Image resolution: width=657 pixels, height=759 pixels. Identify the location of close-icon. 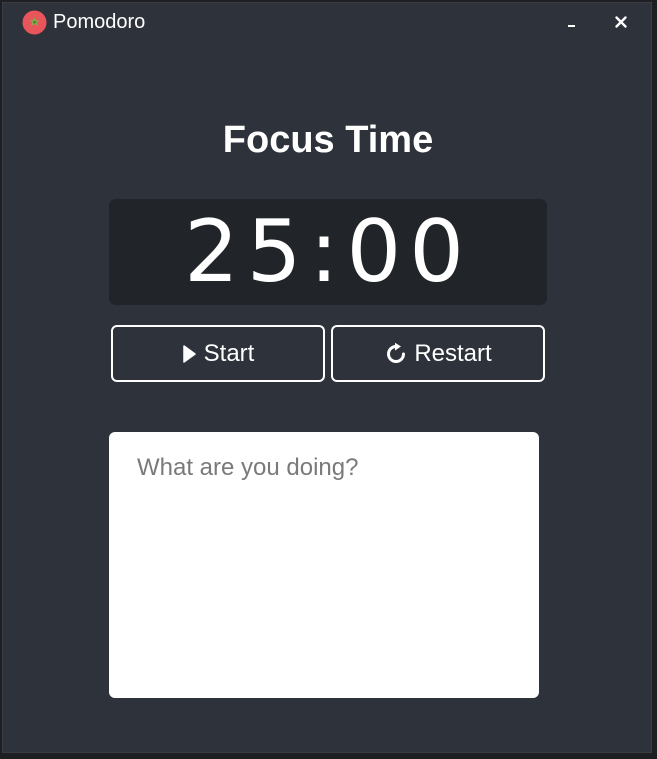
(621, 22).